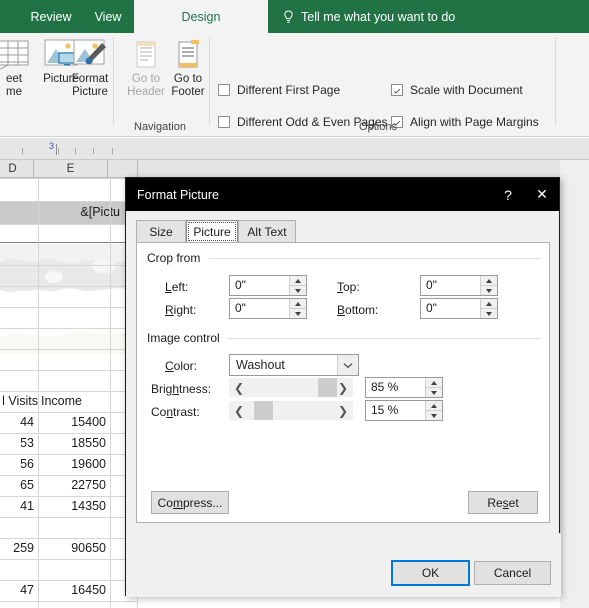  Describe the element at coordinates (268, 308) in the screenshot. I see `crop-right-field: 0"` at that location.